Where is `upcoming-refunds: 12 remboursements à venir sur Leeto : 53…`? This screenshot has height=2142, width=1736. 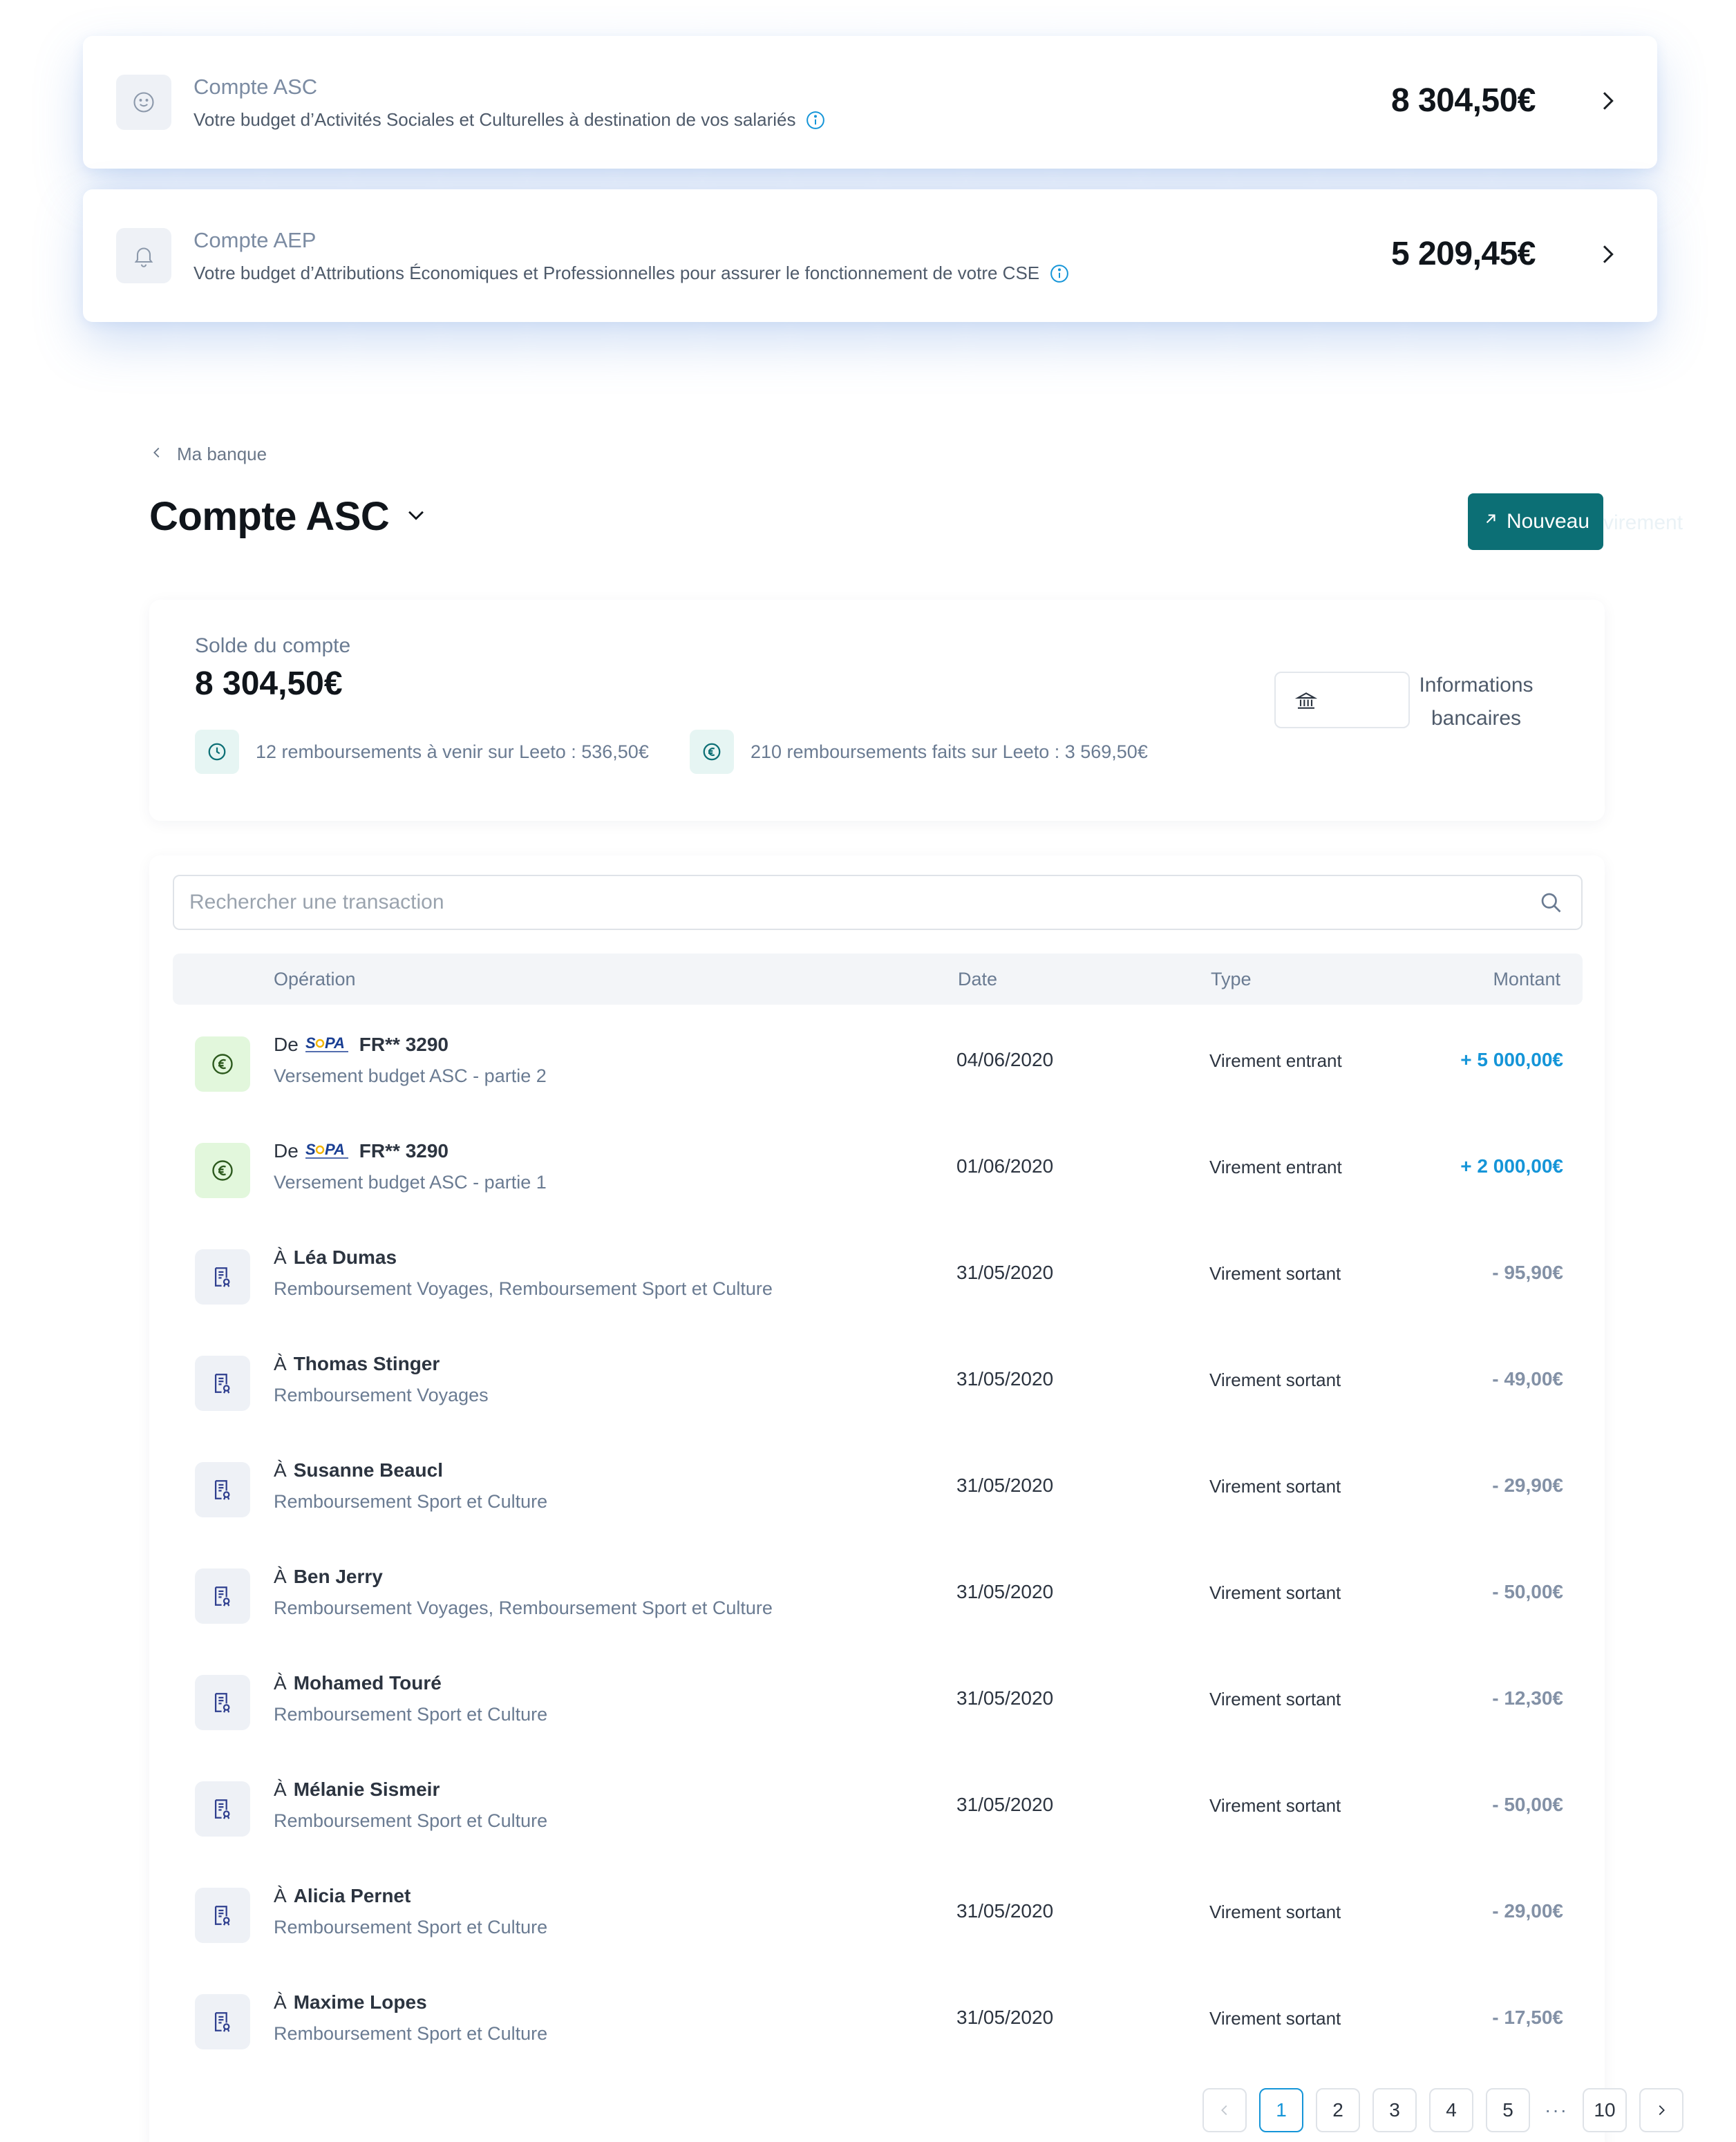
upcoming-refunds: 12 remboursements à venir sur Leeto : 53… is located at coordinates (422, 752).